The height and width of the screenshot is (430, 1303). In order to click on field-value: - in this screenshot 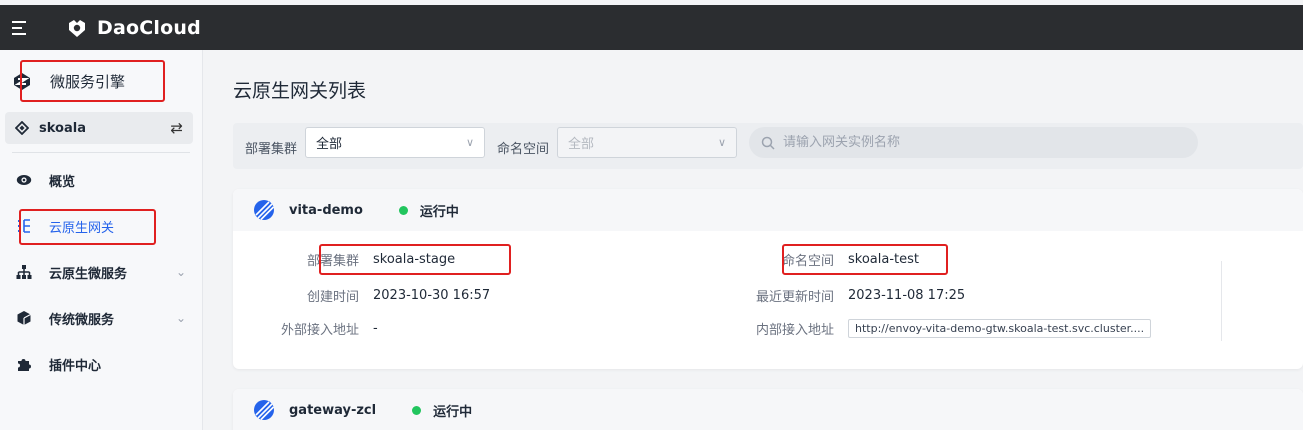, I will do `click(375, 328)`.